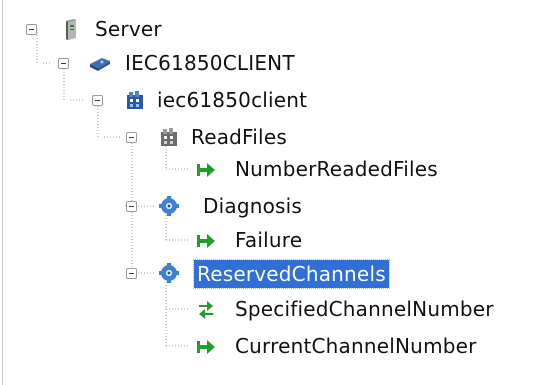 This screenshot has height=385, width=552. Describe the element at coordinates (356, 346) in the screenshot. I see `tree-node-label: CurrentChannelNumber` at that location.